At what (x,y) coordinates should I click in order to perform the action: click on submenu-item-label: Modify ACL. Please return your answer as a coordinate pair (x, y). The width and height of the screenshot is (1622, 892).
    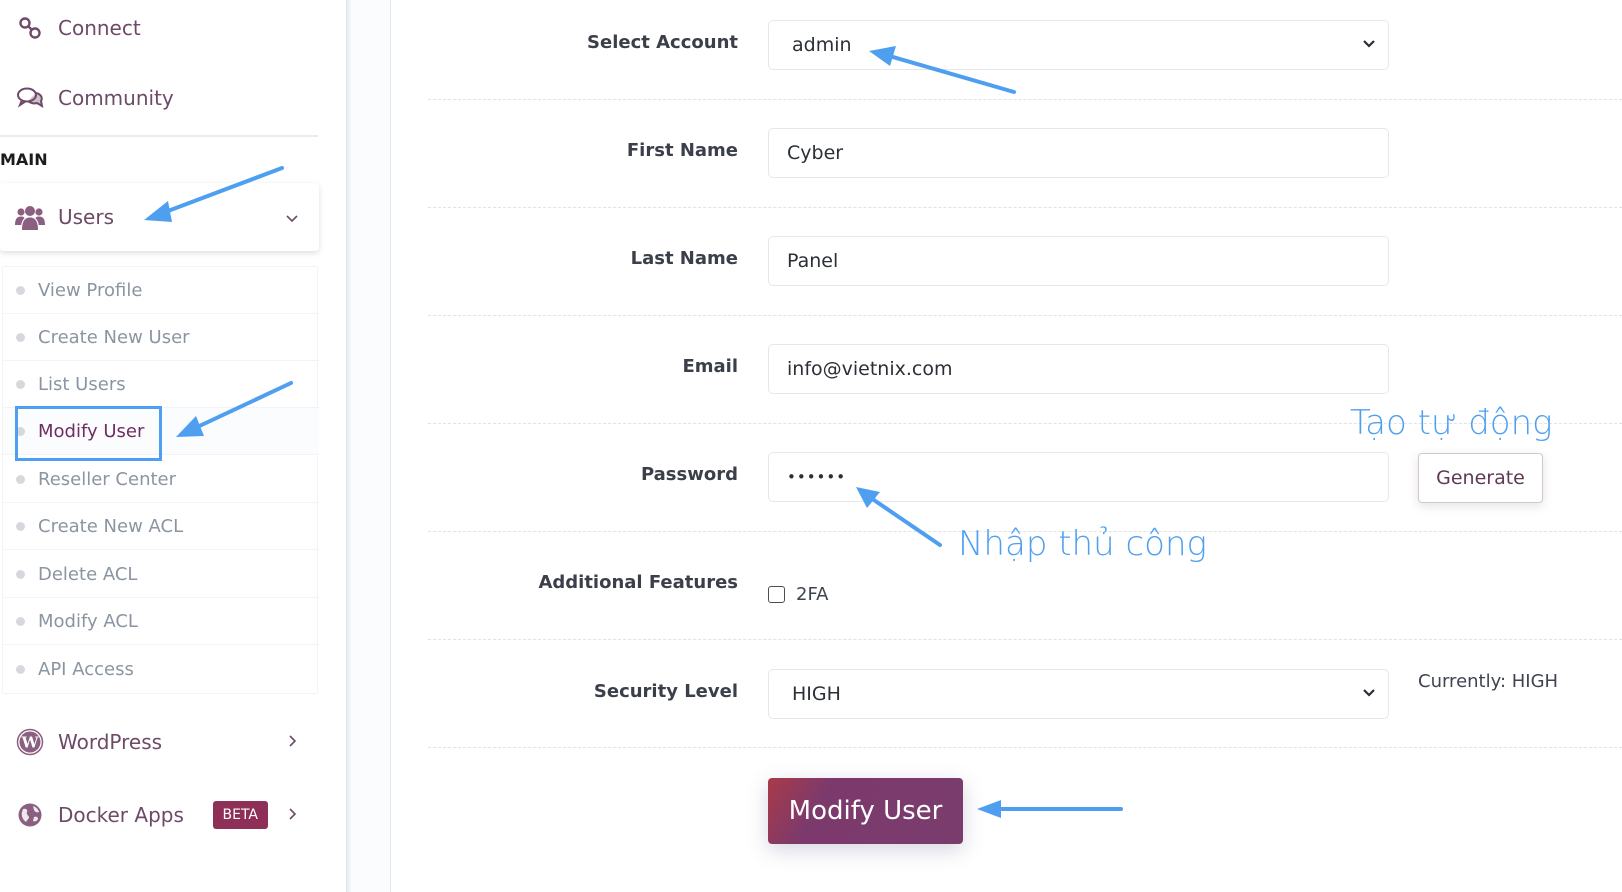
    Looking at the image, I should click on (88, 621).